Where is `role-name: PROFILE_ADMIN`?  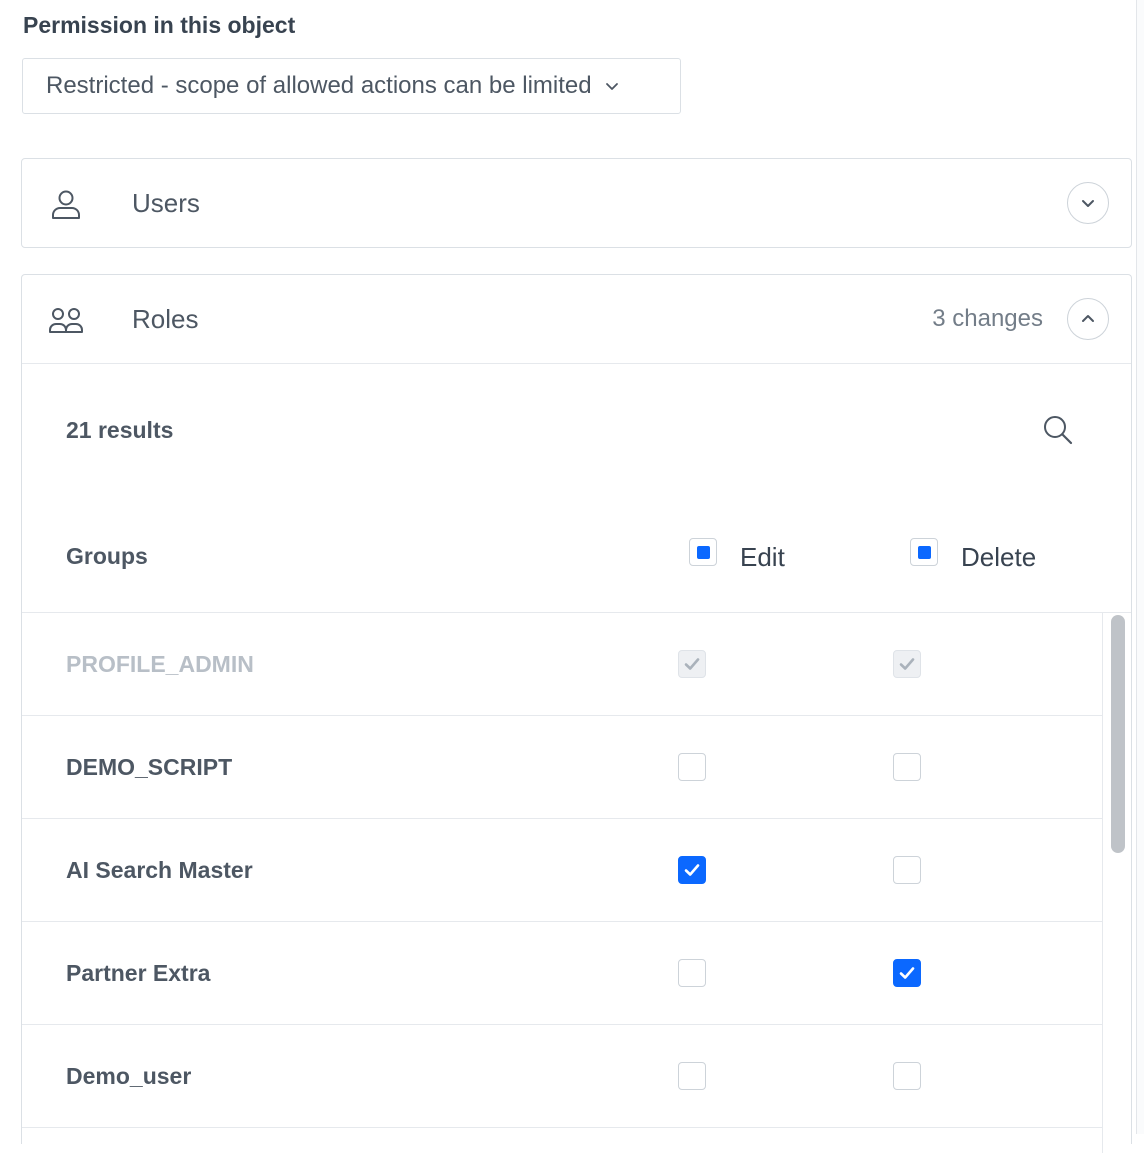 role-name: PROFILE_ADMIN is located at coordinates (160, 664).